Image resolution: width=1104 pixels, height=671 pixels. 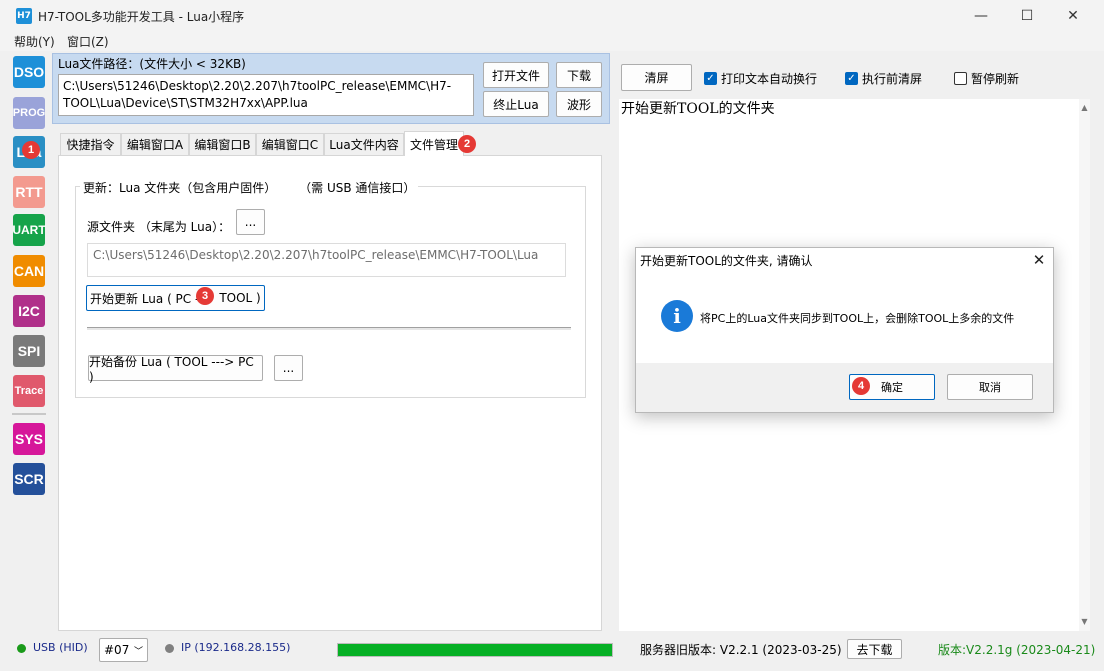 I want to click on checkbox-empty-icon, so click(x=960, y=78).